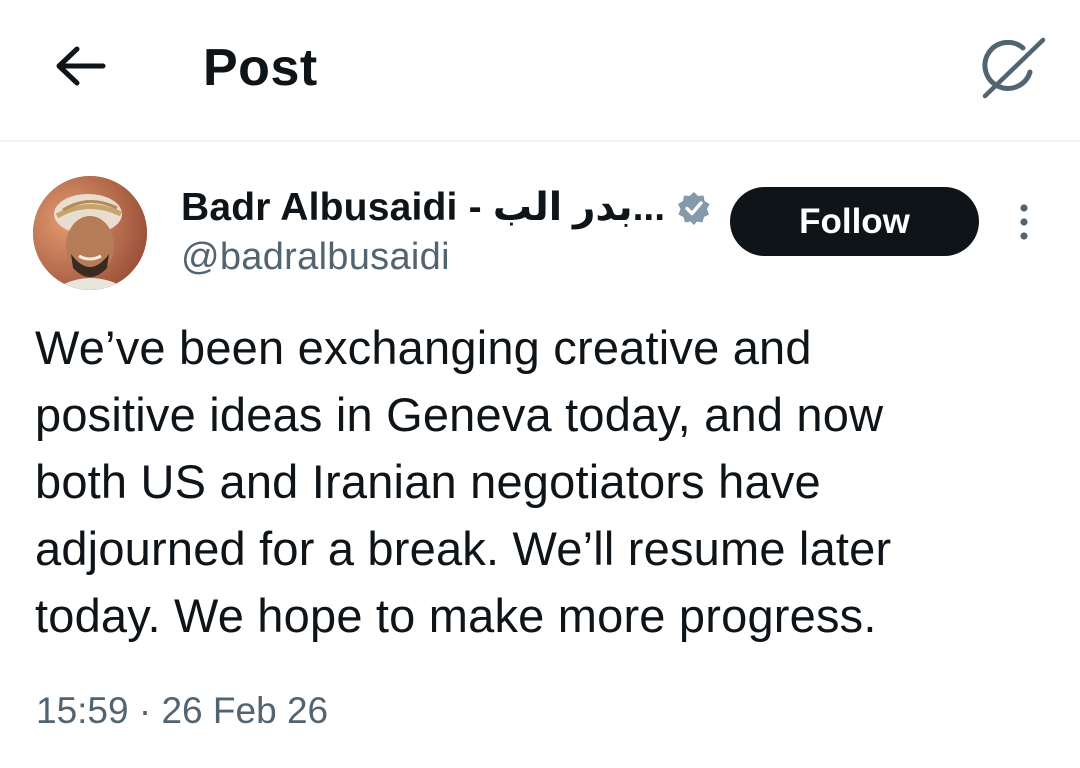 The image size is (1080, 768). I want to click on grok-icon, so click(1014, 68).